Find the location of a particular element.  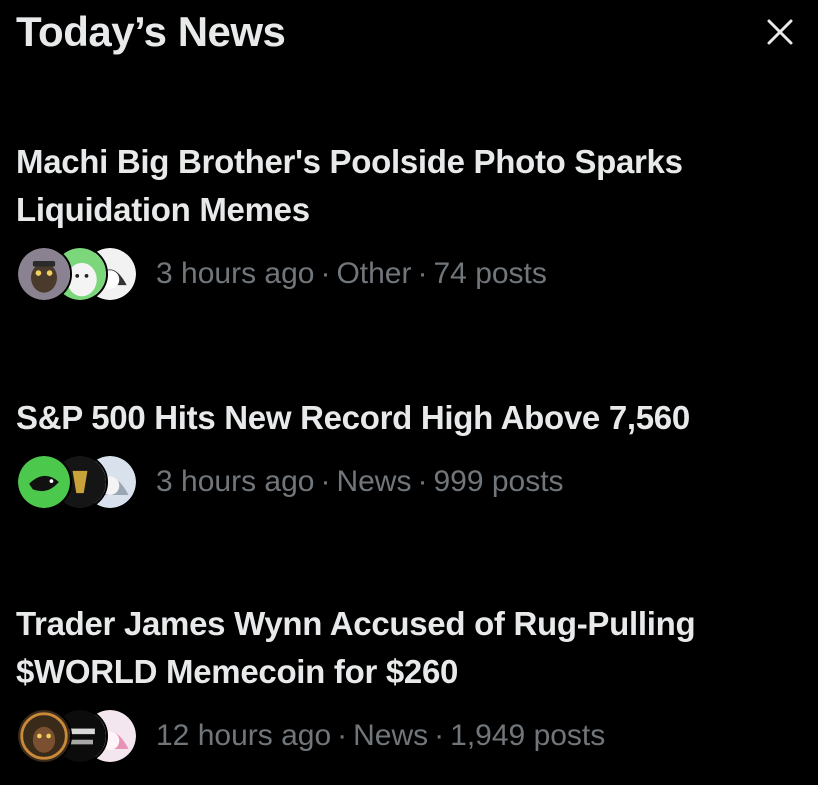

news-post-count: 999 posts is located at coordinates (498, 481).